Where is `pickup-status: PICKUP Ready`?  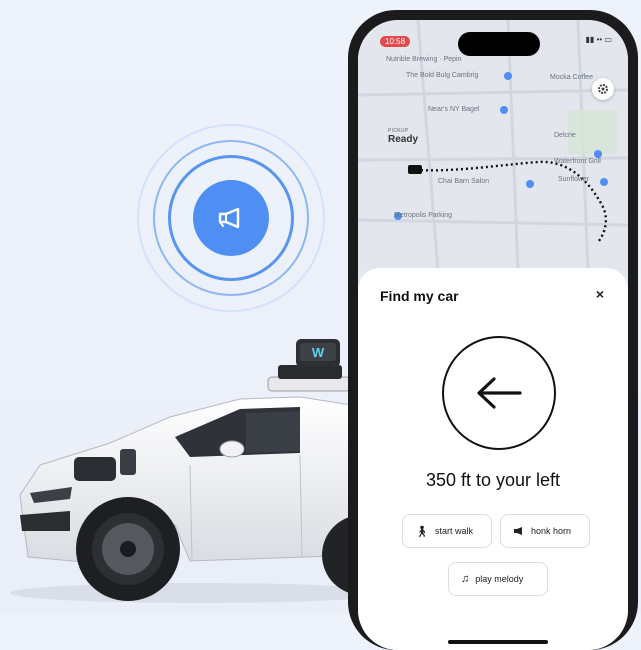
pickup-status: PICKUP Ready is located at coordinates (403, 136).